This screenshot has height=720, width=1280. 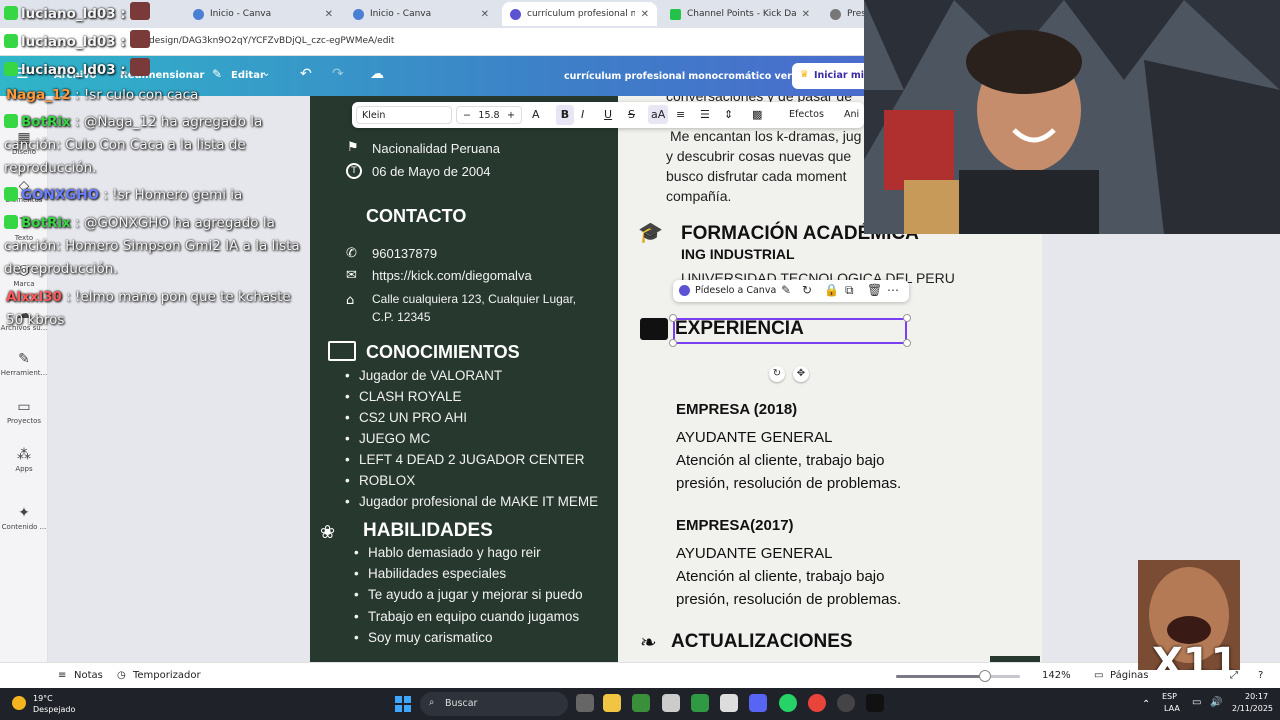 I want to click on weather-temp: 19°C, so click(x=43, y=698).